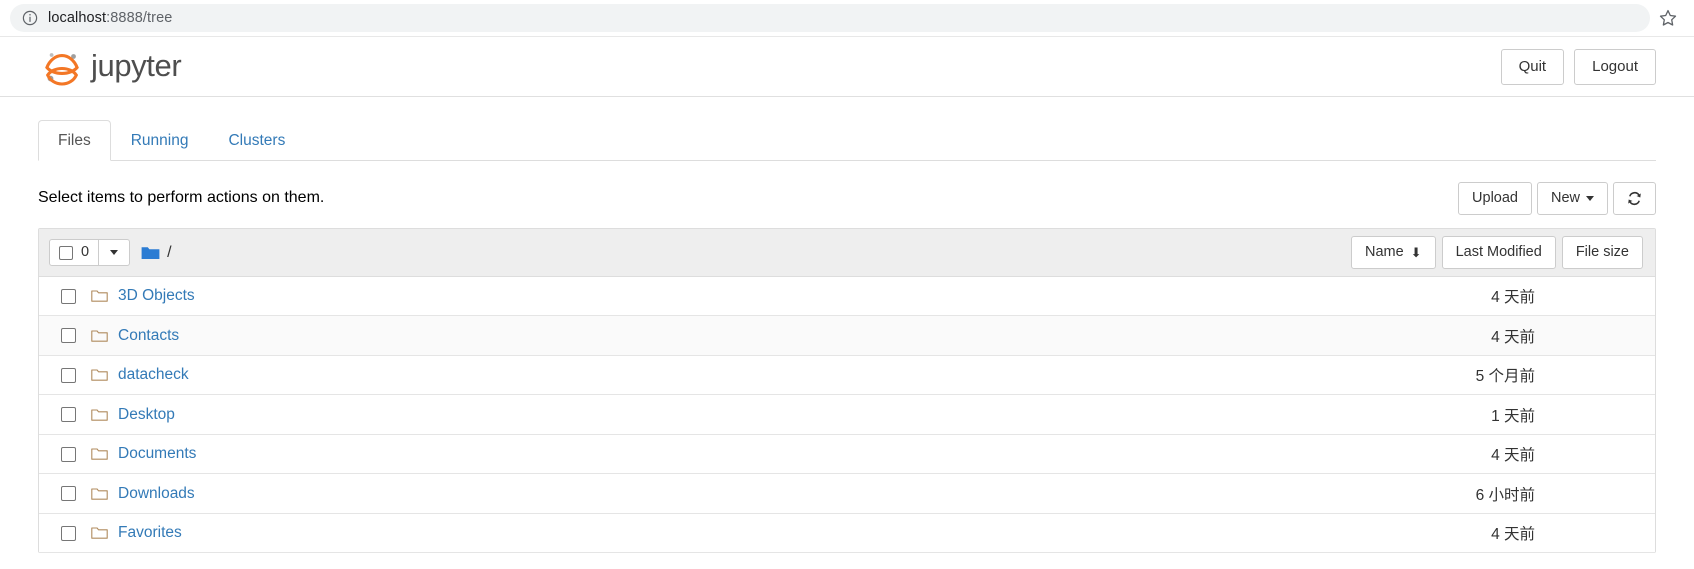 The image size is (1694, 569). Describe the element at coordinates (847, 296) in the screenshot. I see `table-row: 3D Objects 4 天前` at that location.